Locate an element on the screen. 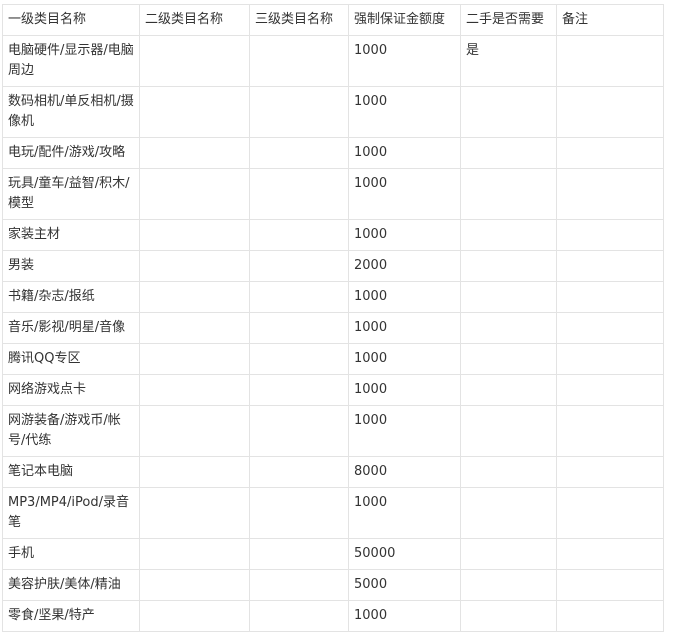 The image size is (675, 635). cell-level1-category: 网游装备/游戏币/帐号/代练 is located at coordinates (71, 431).